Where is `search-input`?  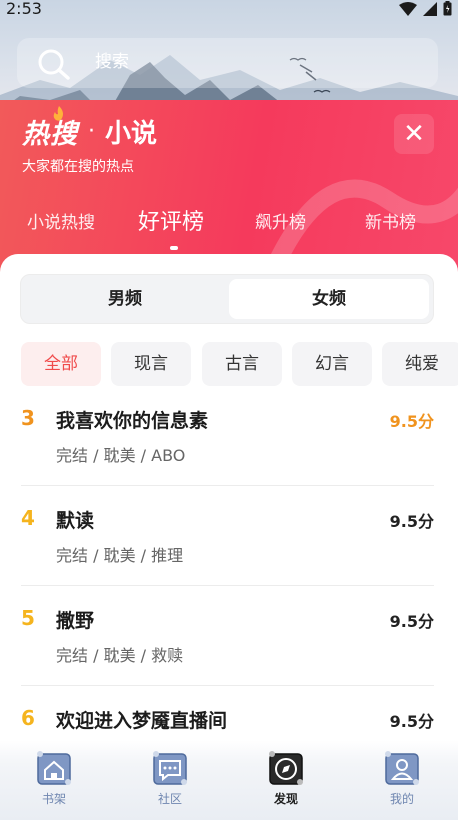
search-input is located at coordinates (245, 62).